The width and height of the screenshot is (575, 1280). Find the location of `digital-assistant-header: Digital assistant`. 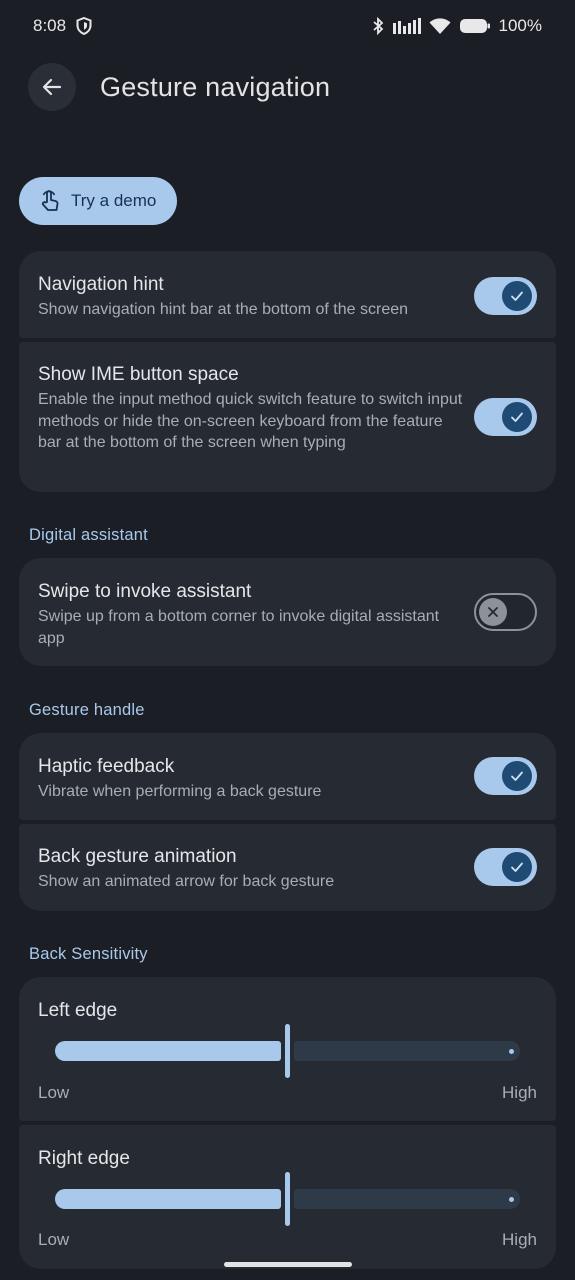

digital-assistant-header: Digital assistant is located at coordinates (88, 535).